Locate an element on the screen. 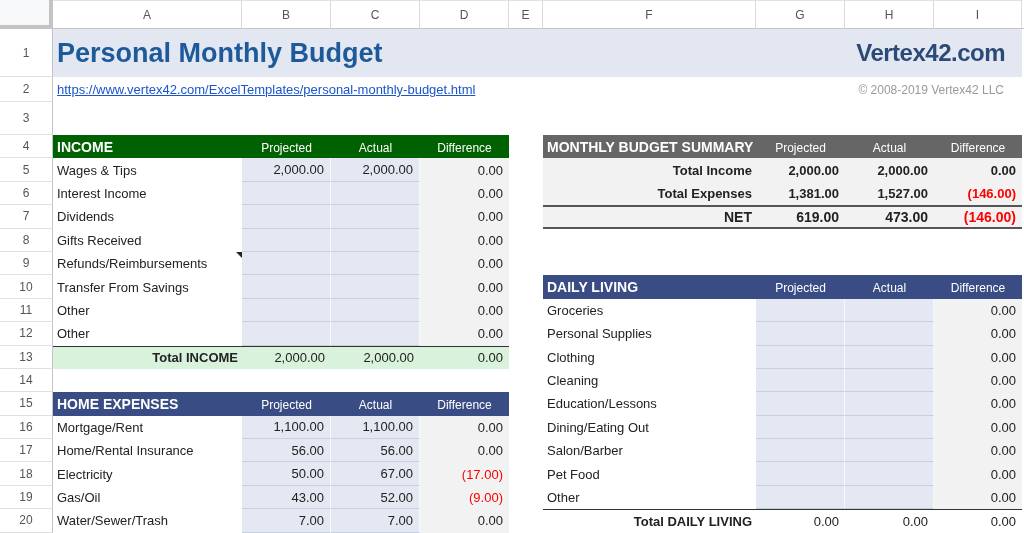  row-header: 15 is located at coordinates (26, 404).